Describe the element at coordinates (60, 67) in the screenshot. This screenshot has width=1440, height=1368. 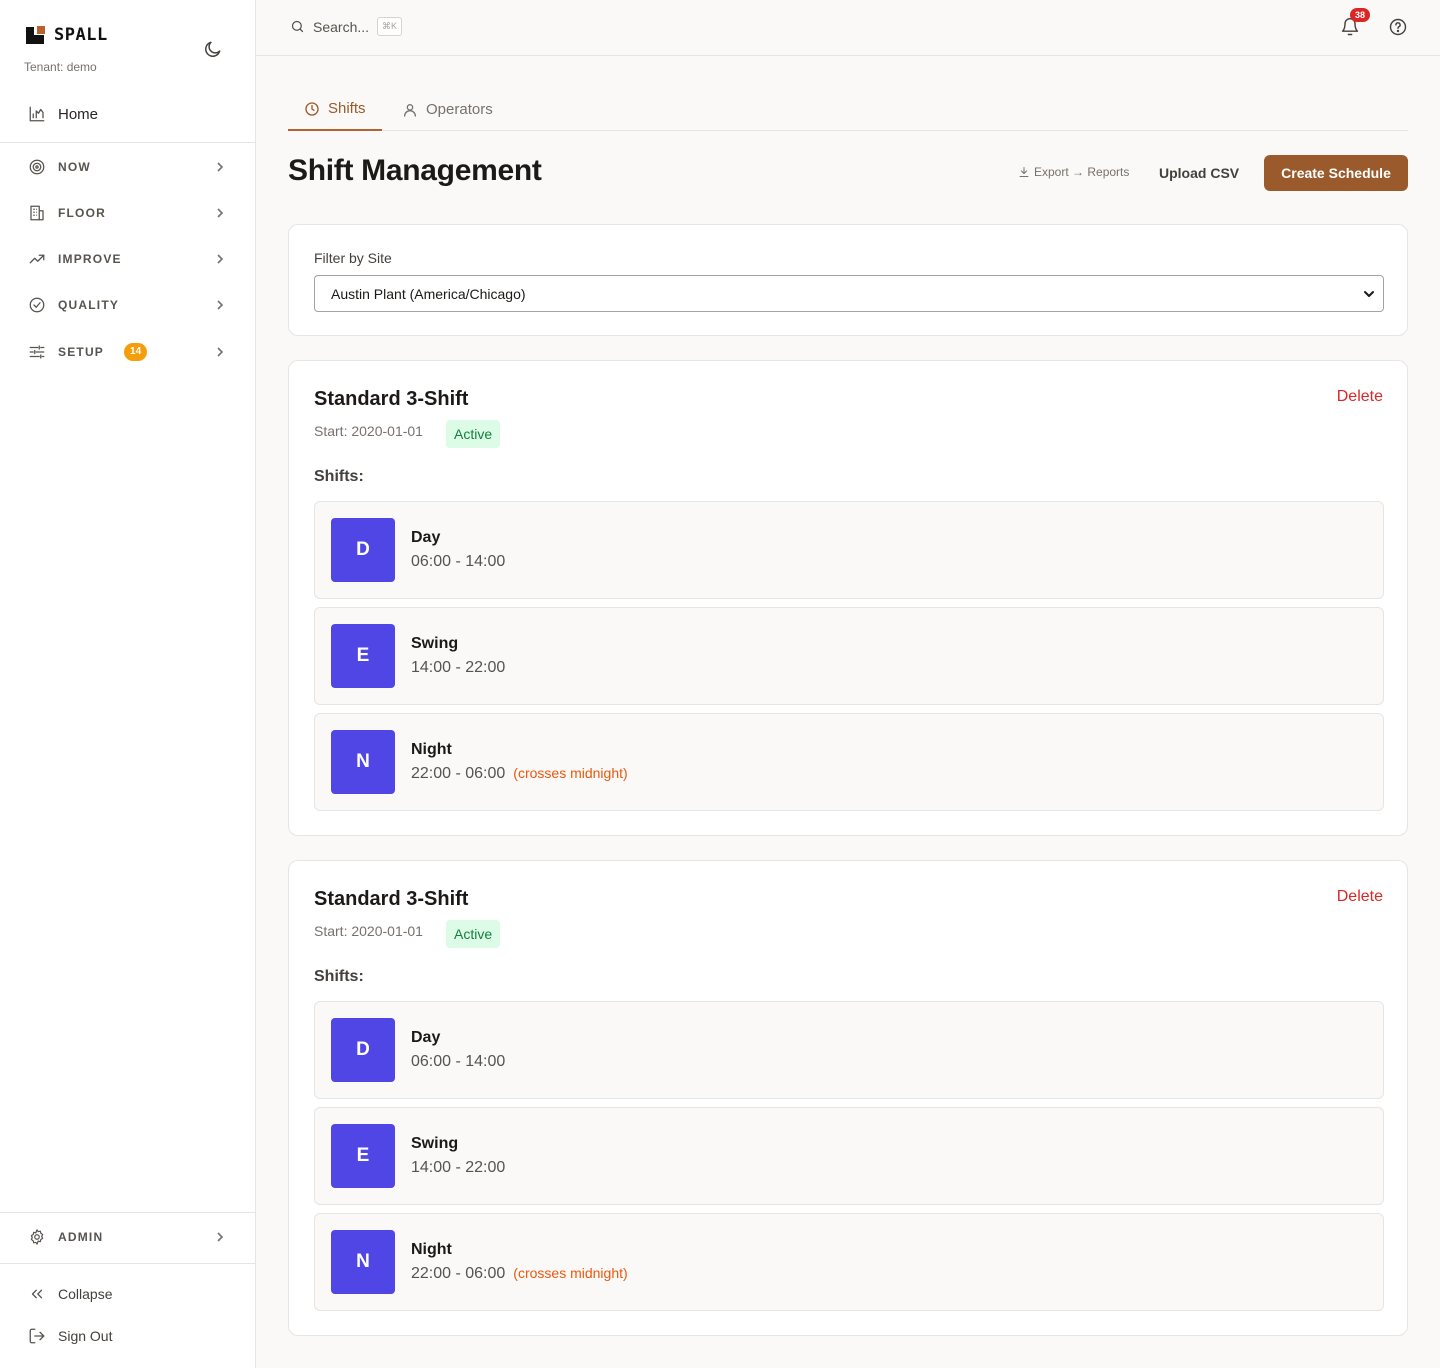
I see `tenant-label: Tenant: demo` at that location.